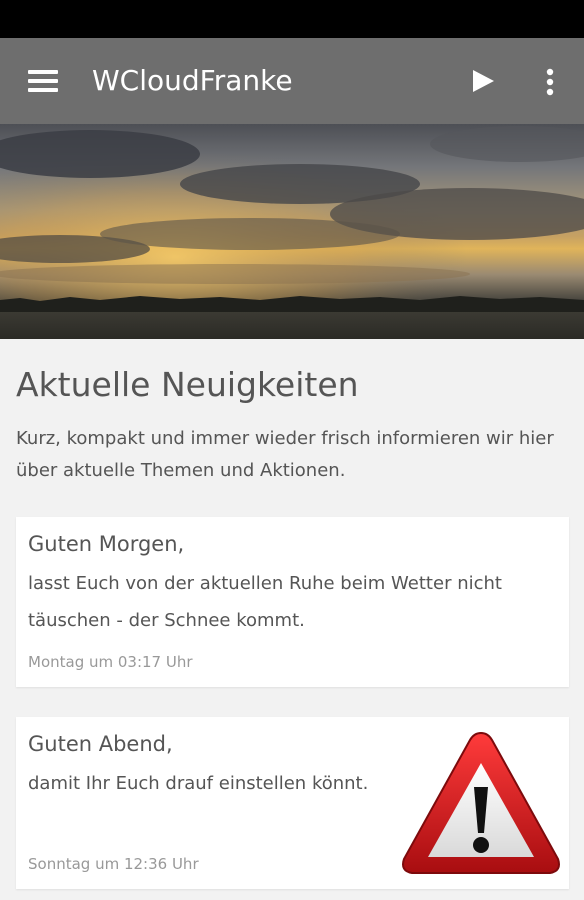 Image resolution: width=584 pixels, height=900 pixels. I want to click on news-card-timestamp: Montag um 03:17 Uhr, so click(110, 662).